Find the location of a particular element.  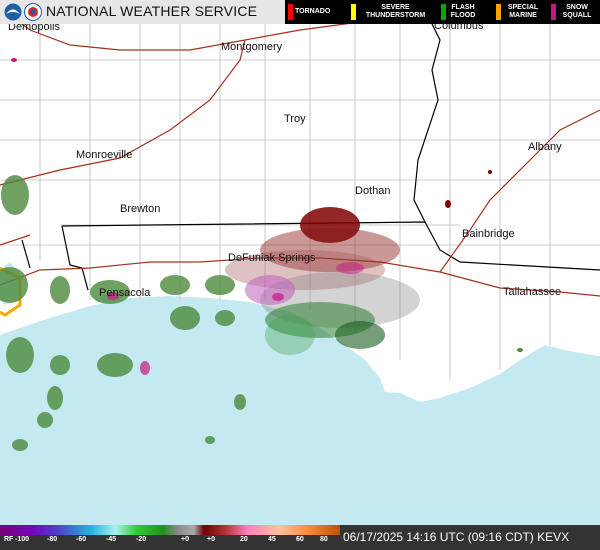

city-label: DeFuniak Springs is located at coordinates (272, 258).